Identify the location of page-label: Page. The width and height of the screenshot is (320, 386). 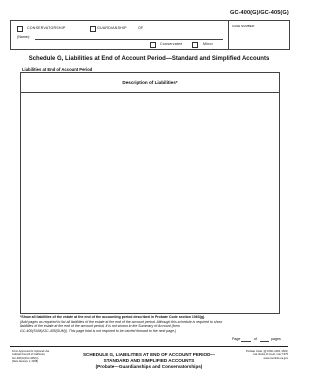
(236, 339).